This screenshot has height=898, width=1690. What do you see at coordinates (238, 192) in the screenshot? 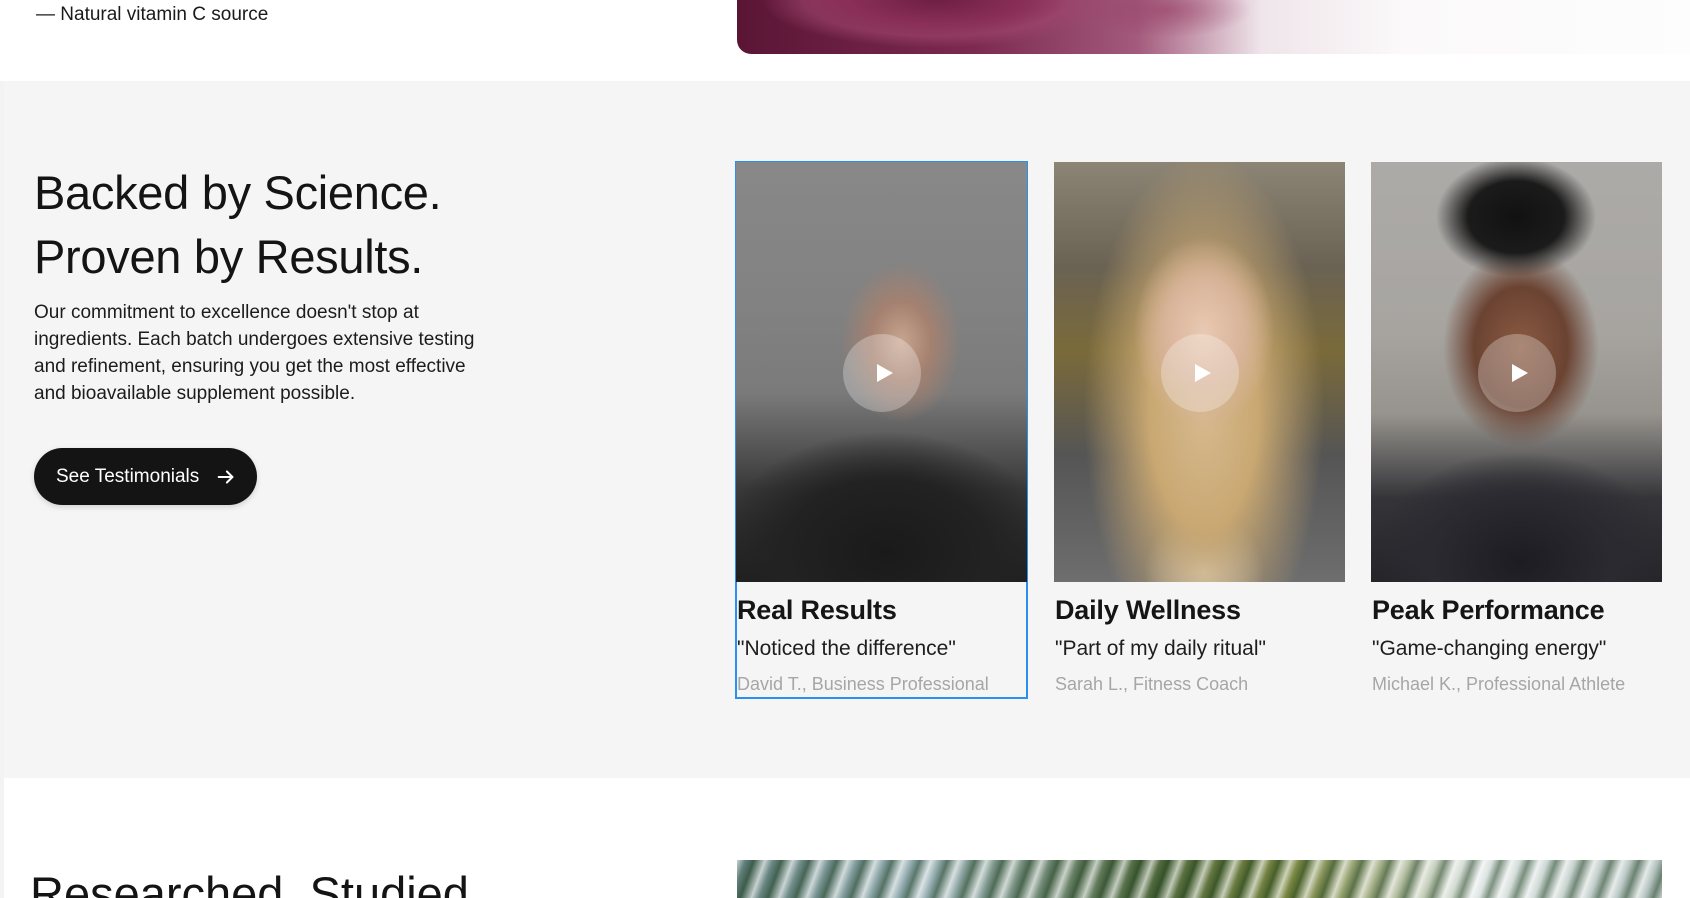
I see `headline-line-1: Backed by Science.` at bounding box center [238, 192].